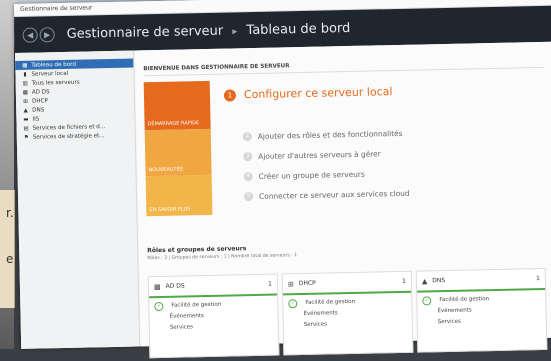 This screenshot has height=361, width=551. Describe the element at coordinates (38, 110) in the screenshot. I see `sidebar-item-label: DNS` at that location.